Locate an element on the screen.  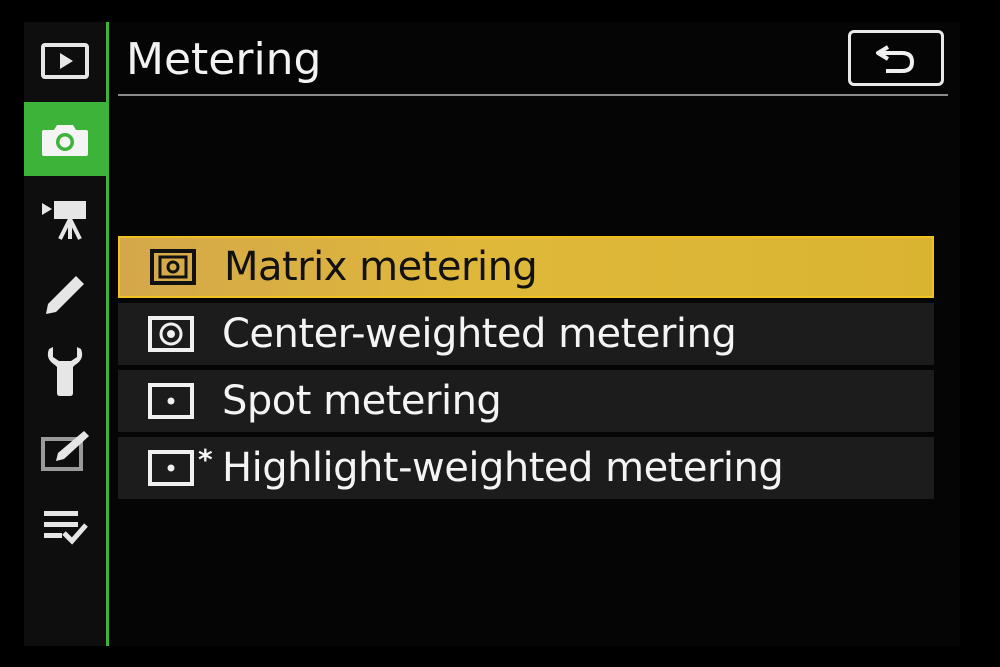
header-divider is located at coordinates (533, 95).